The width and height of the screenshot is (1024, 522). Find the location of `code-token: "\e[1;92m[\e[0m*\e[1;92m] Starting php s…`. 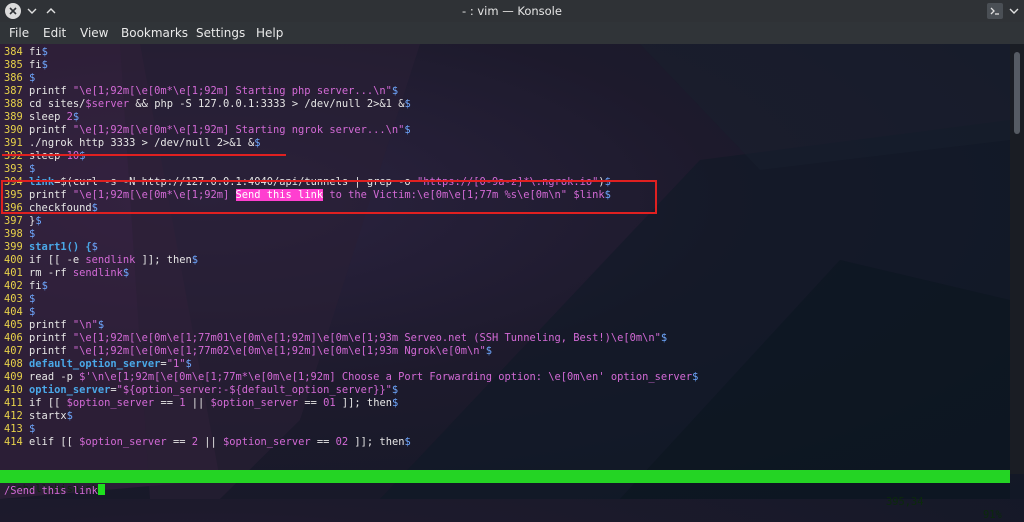

code-token: "\e[1;92m[\e[0m*\e[1;92m] Starting php s… is located at coordinates (232, 91).